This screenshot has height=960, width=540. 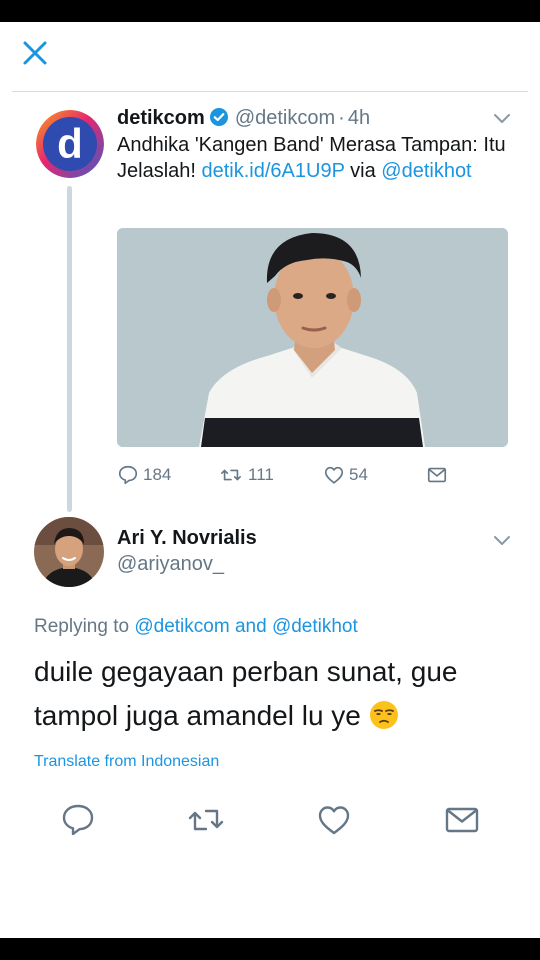 What do you see at coordinates (285, 118) in the screenshot?
I see `quoted-handle: @detikcom` at bounding box center [285, 118].